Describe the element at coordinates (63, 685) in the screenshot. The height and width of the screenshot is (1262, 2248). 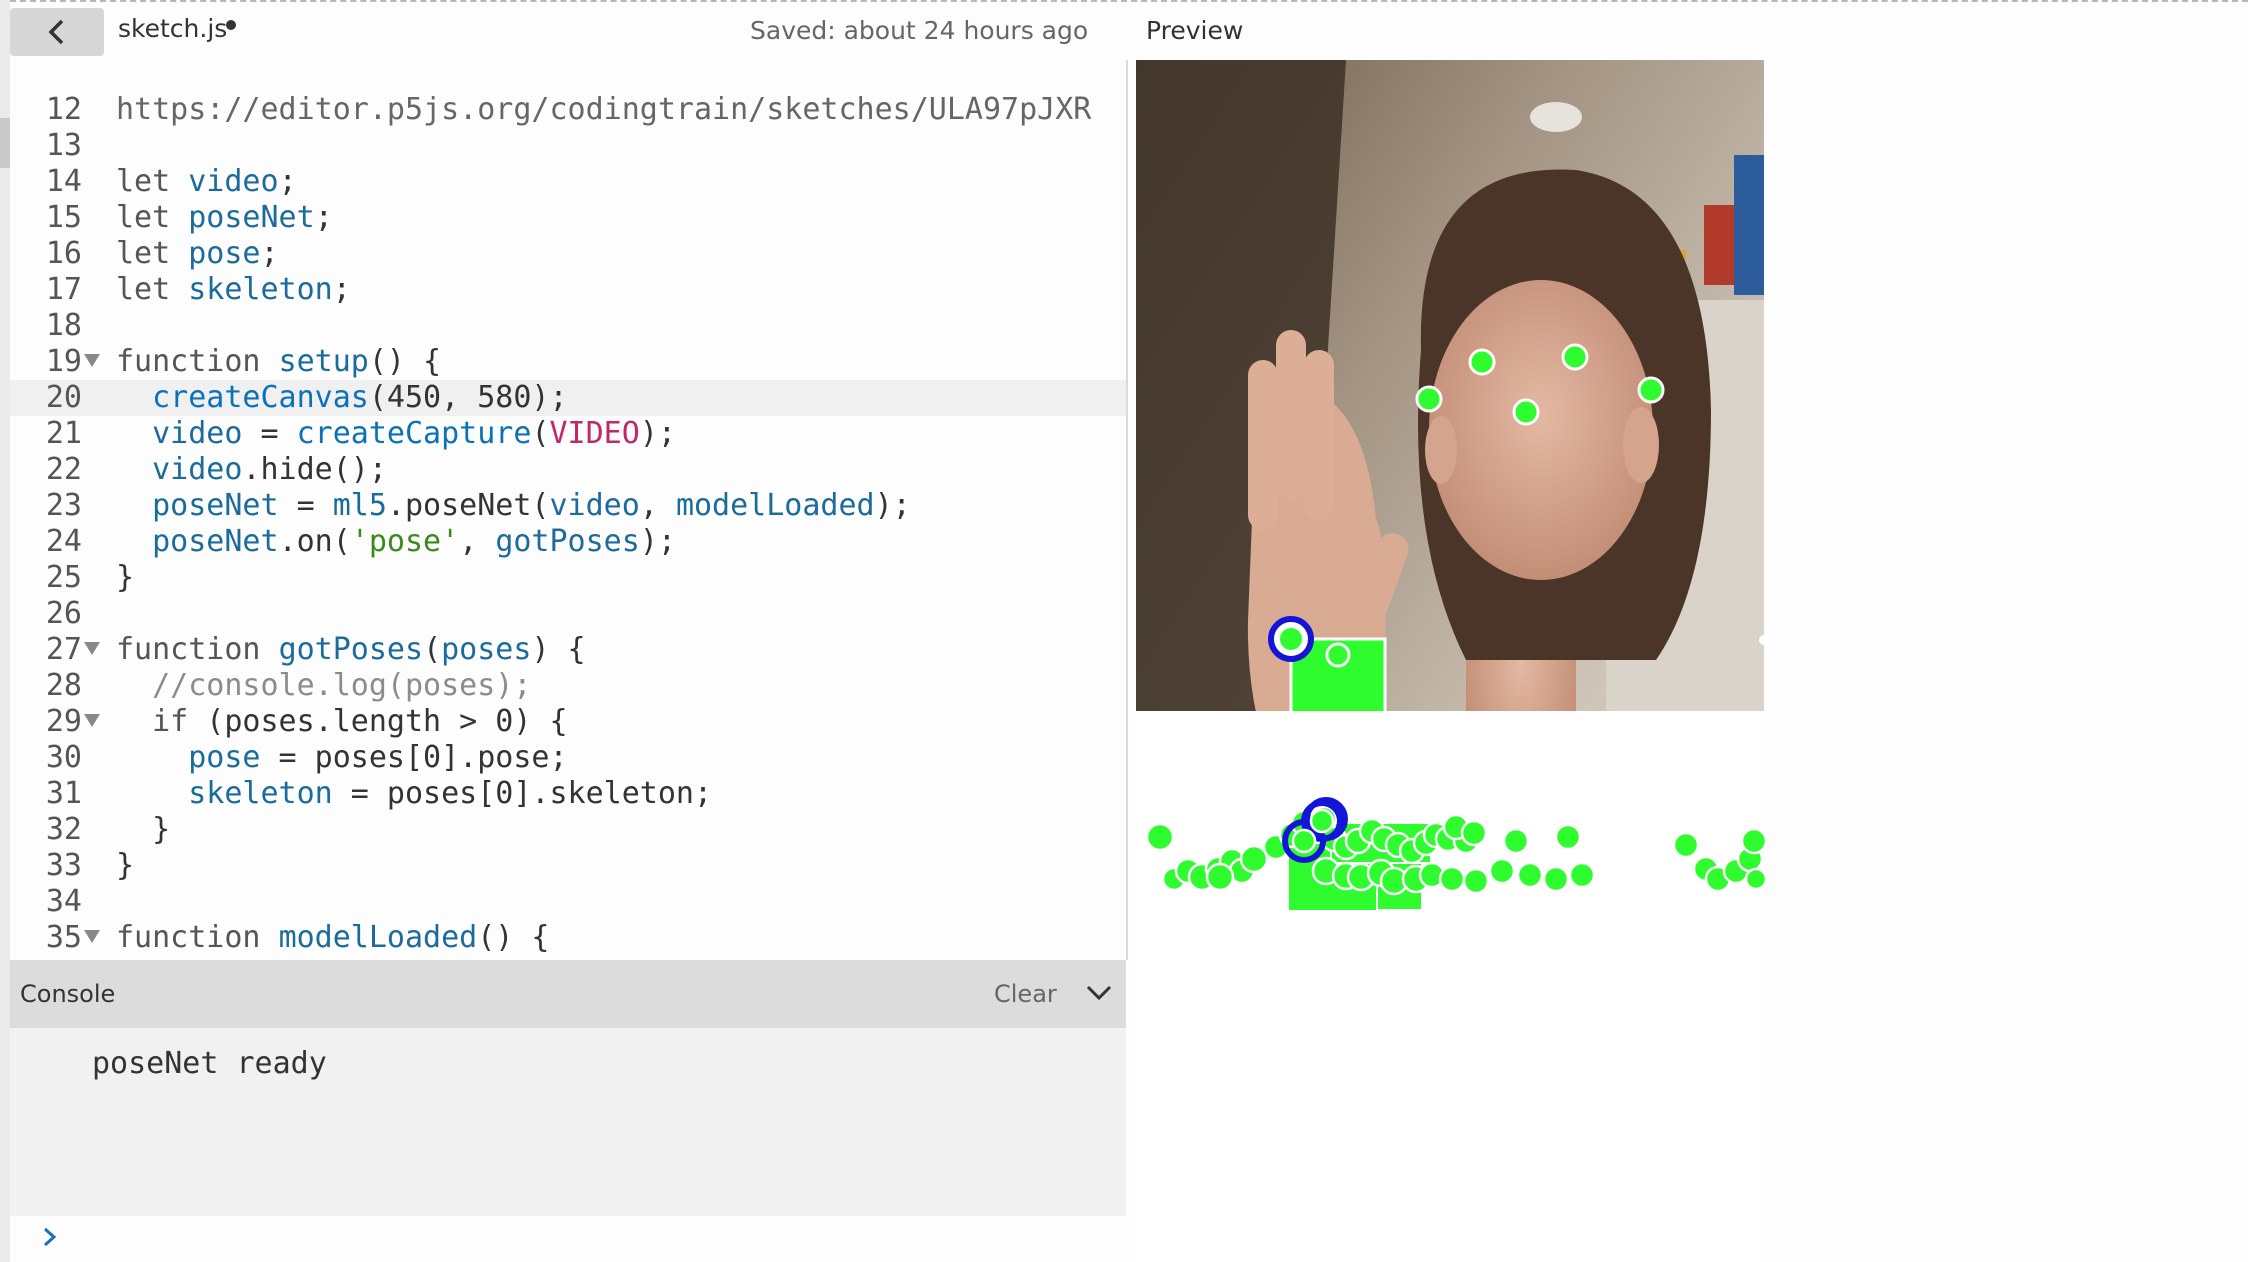
I see `line-number: 28` at that location.